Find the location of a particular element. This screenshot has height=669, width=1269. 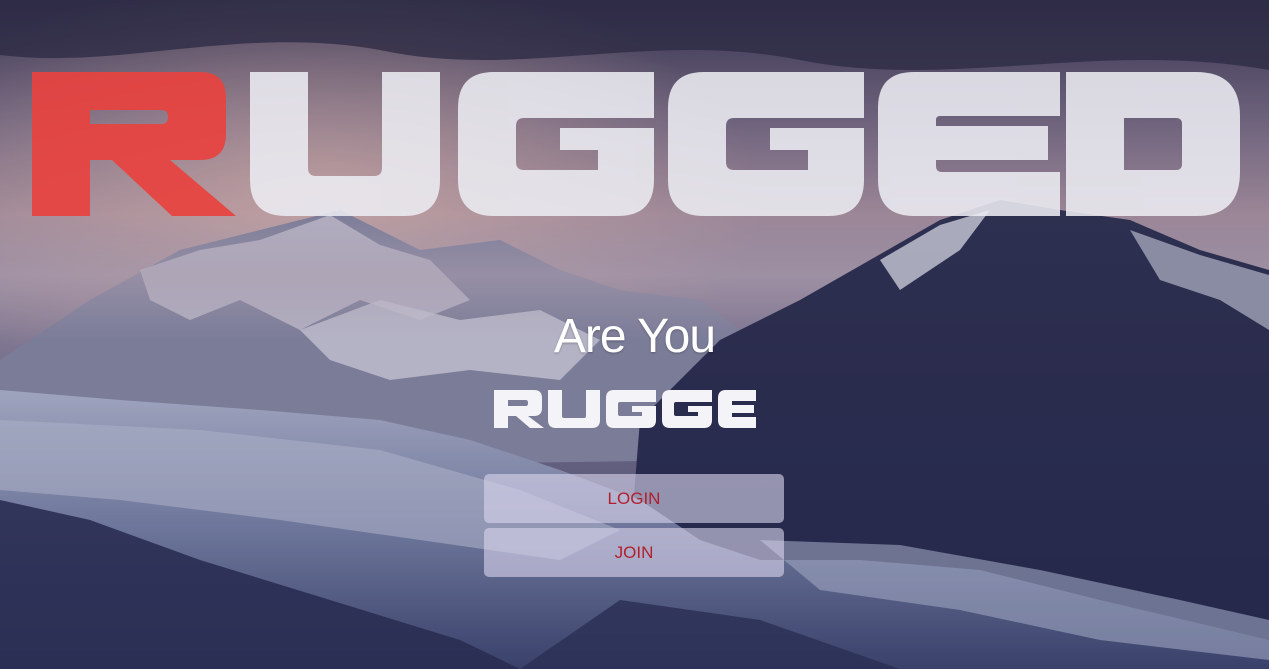

join-button: JOIN is located at coordinates (634, 552).